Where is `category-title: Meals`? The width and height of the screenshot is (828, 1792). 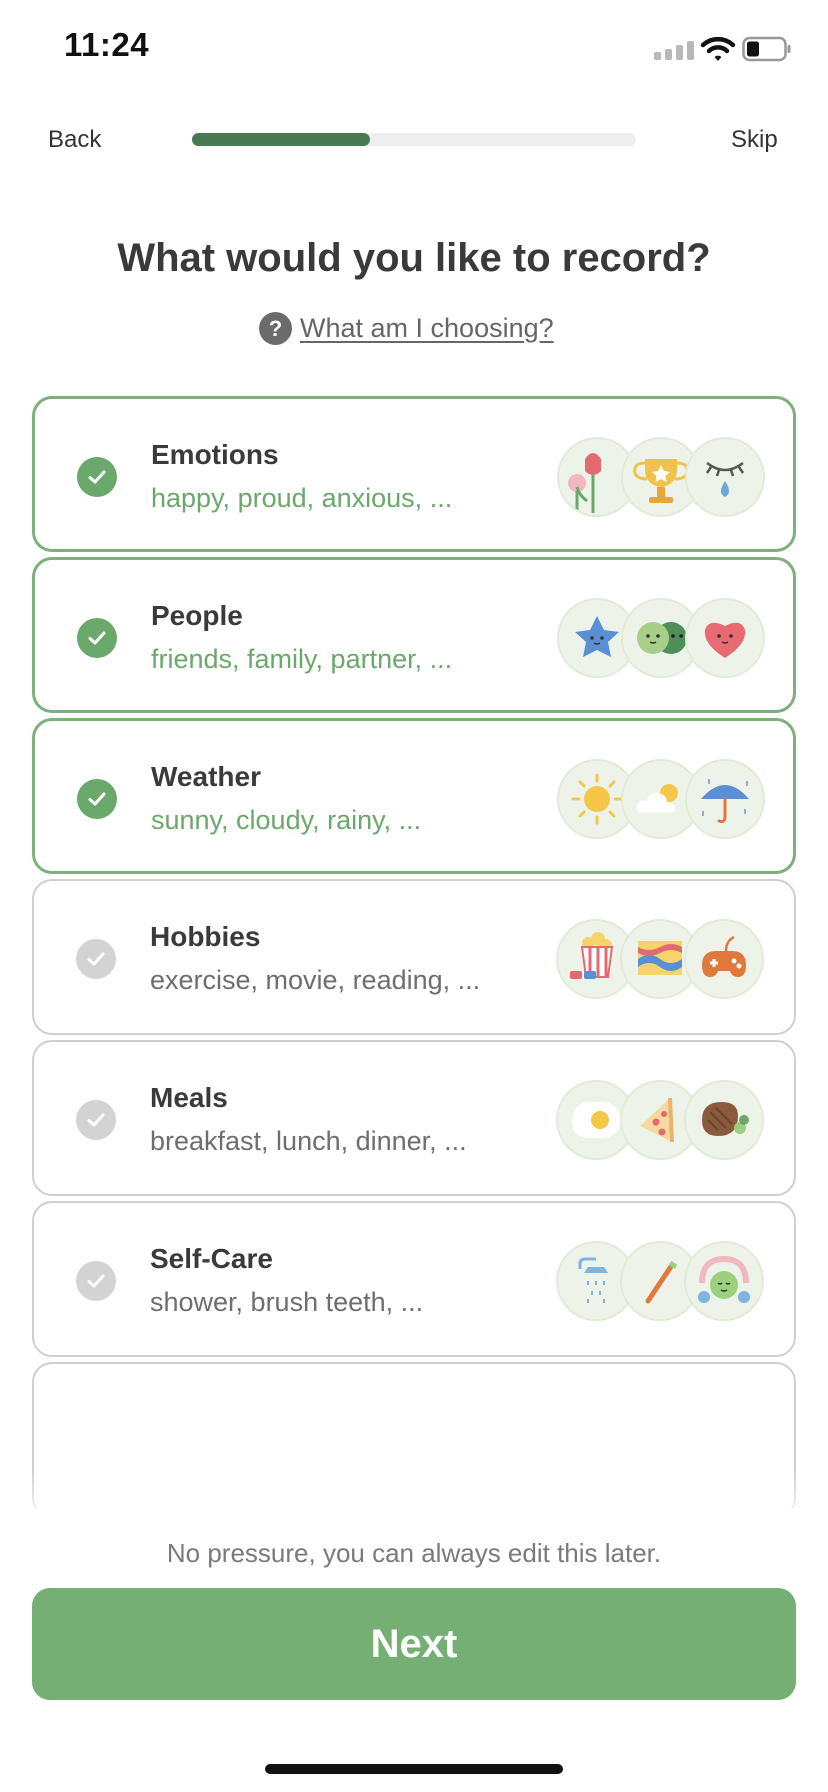
category-title: Meals is located at coordinates (189, 1097).